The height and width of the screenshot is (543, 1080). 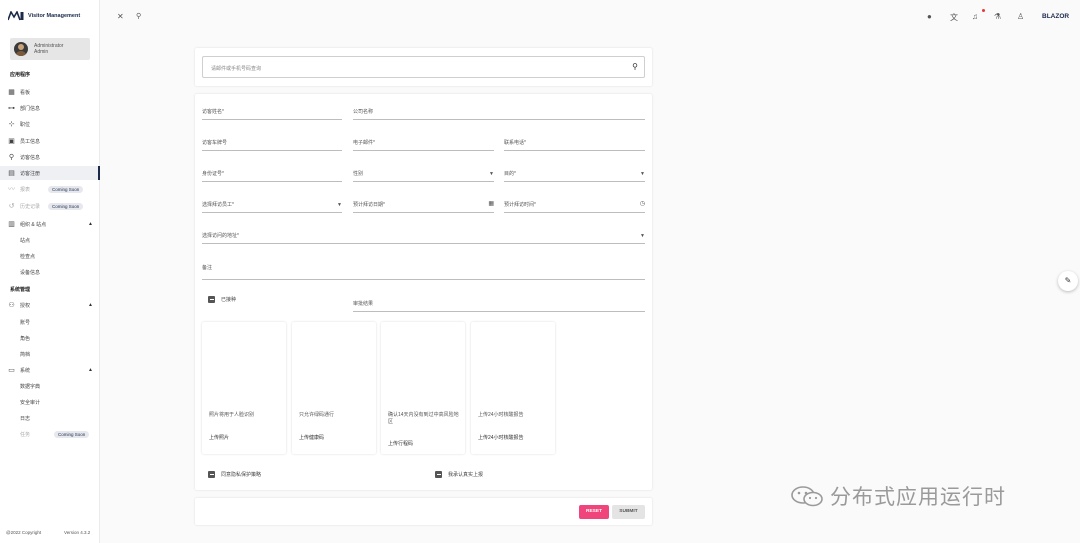 What do you see at coordinates (77, 532) in the screenshot?
I see `footer-version: Version 4.3.2` at bounding box center [77, 532].